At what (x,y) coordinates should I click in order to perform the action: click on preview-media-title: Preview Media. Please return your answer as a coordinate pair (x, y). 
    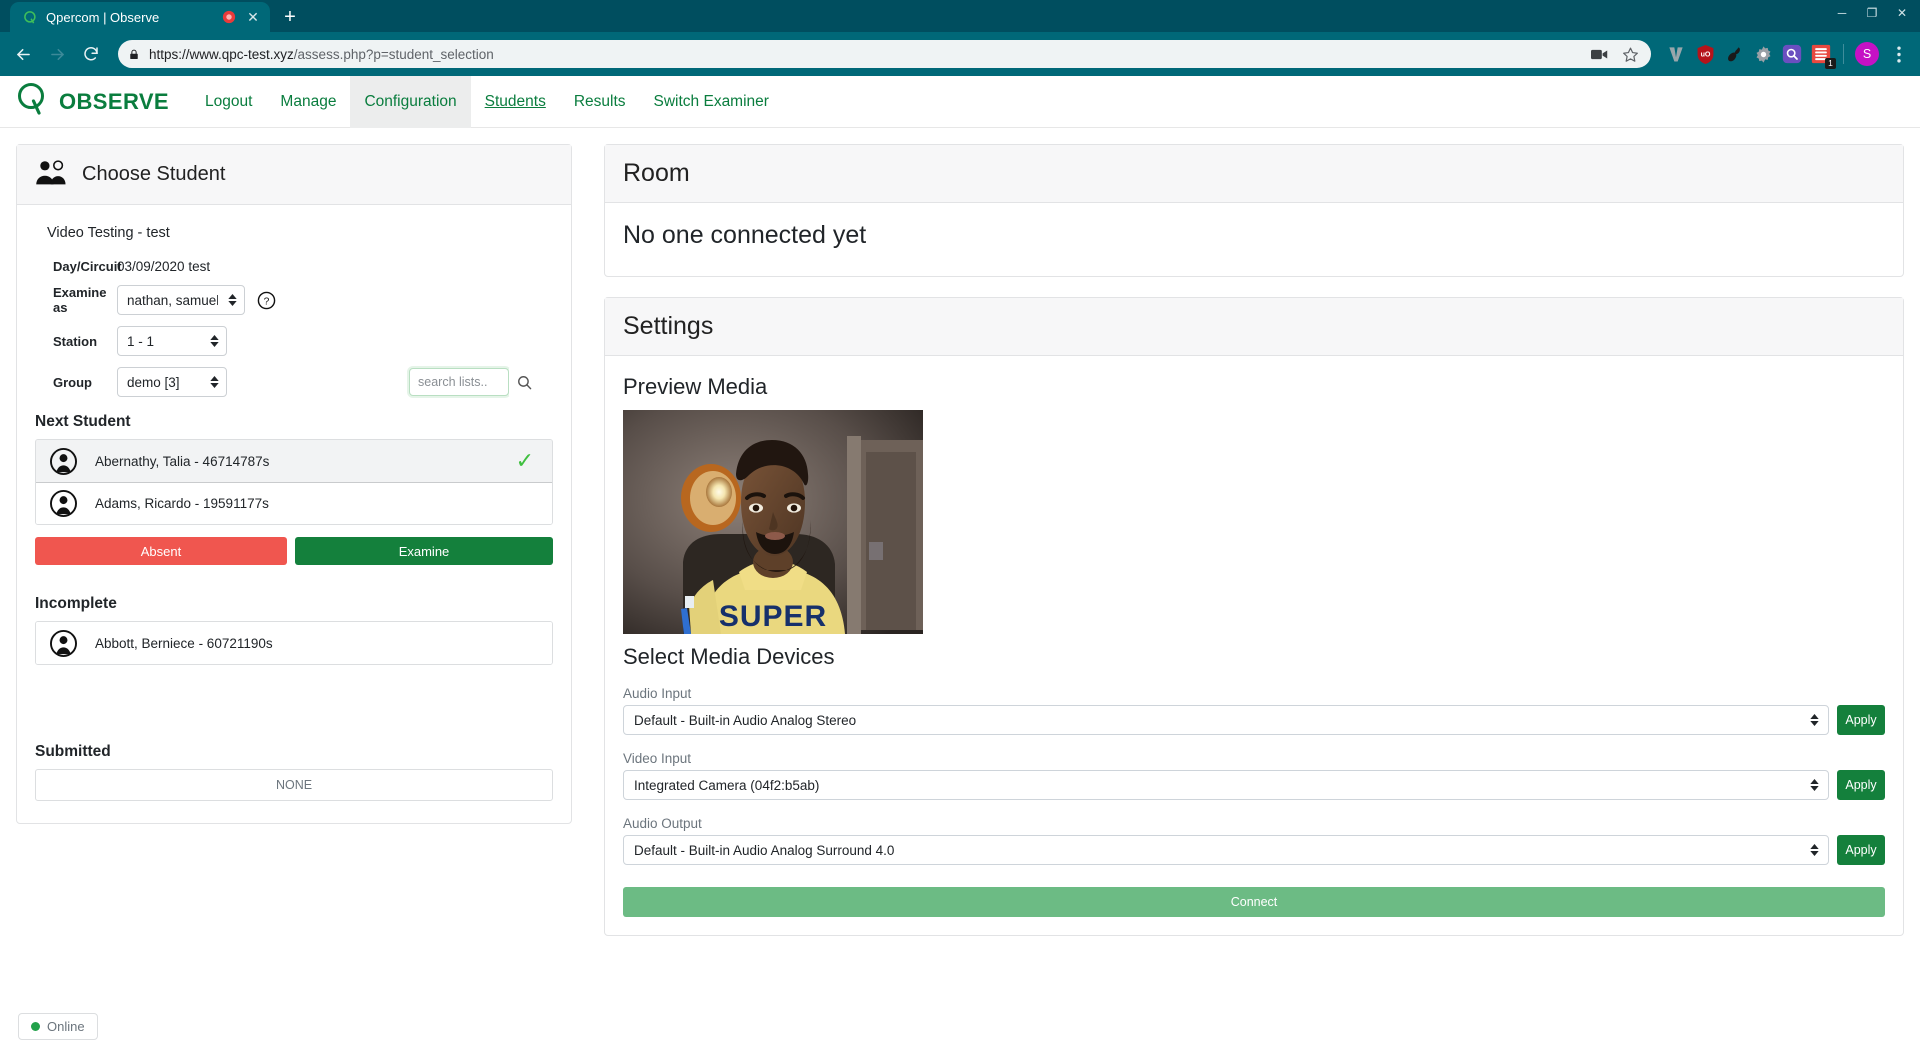
    Looking at the image, I should click on (695, 386).